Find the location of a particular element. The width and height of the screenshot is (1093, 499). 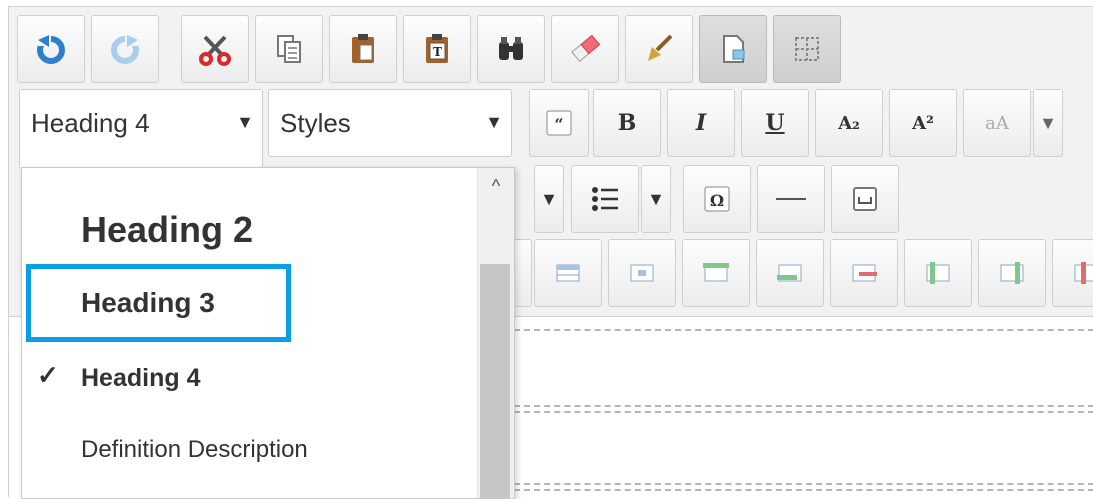

blockquote-button: “ is located at coordinates (559, 123).